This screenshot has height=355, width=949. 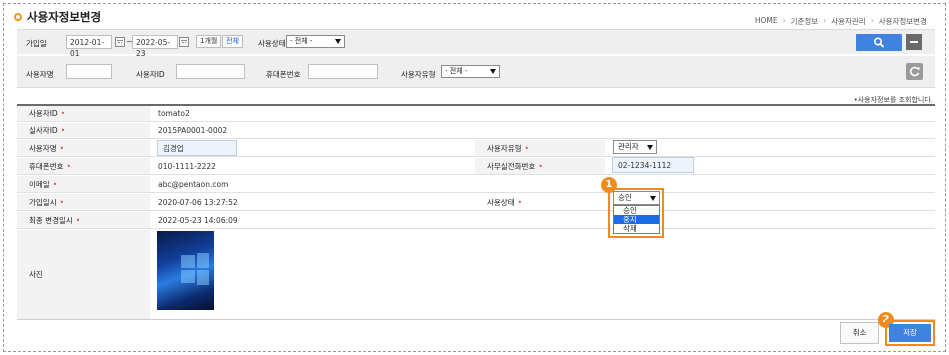 What do you see at coordinates (315, 41) in the screenshot?
I see `status-filter-select: - 전체 -` at bounding box center [315, 41].